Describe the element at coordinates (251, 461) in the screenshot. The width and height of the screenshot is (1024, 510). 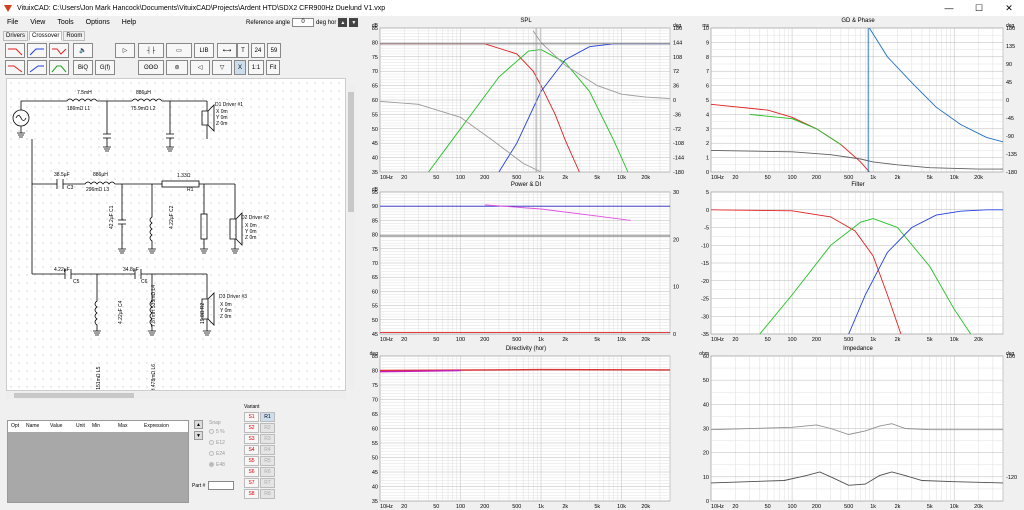
I see `variant-s5-button: S5` at that location.